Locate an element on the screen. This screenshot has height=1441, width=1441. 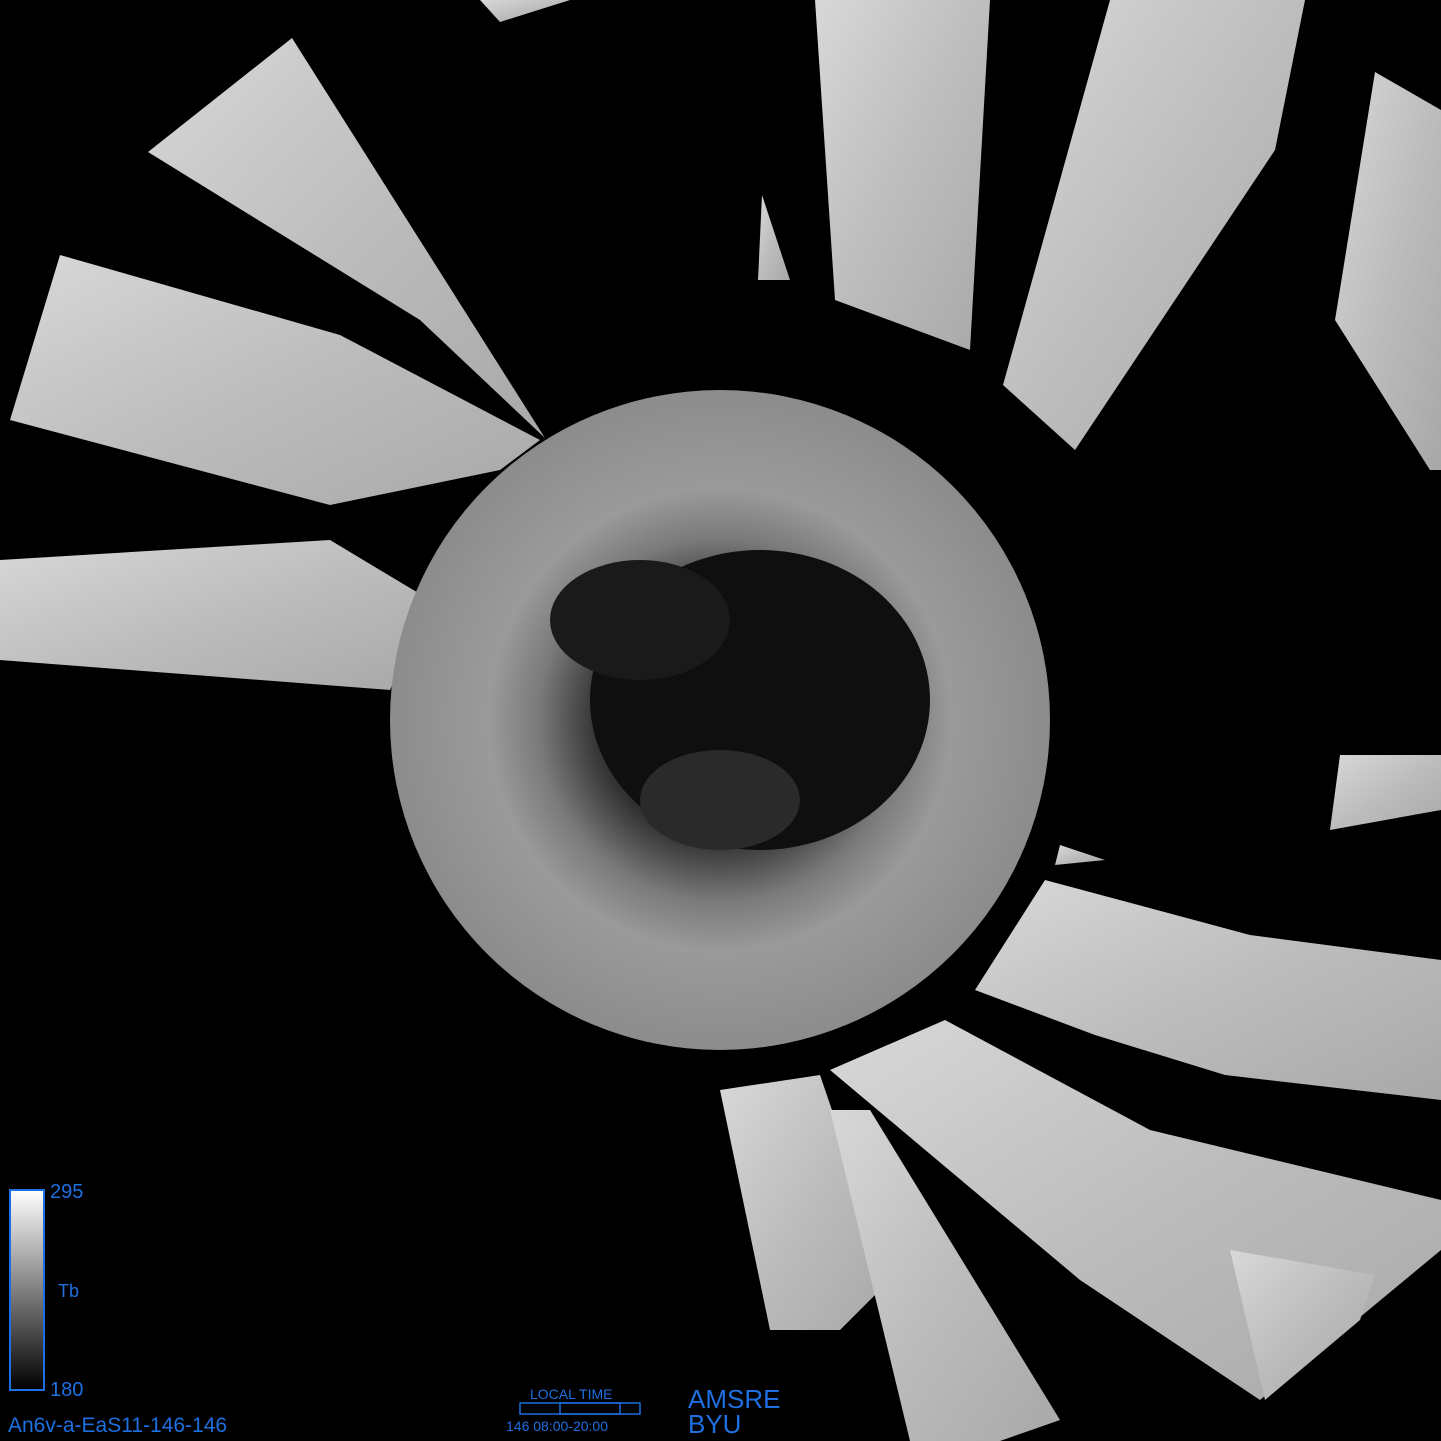
image-id-label: An6v-a-EaS11-146-146 is located at coordinates (117, 1425).